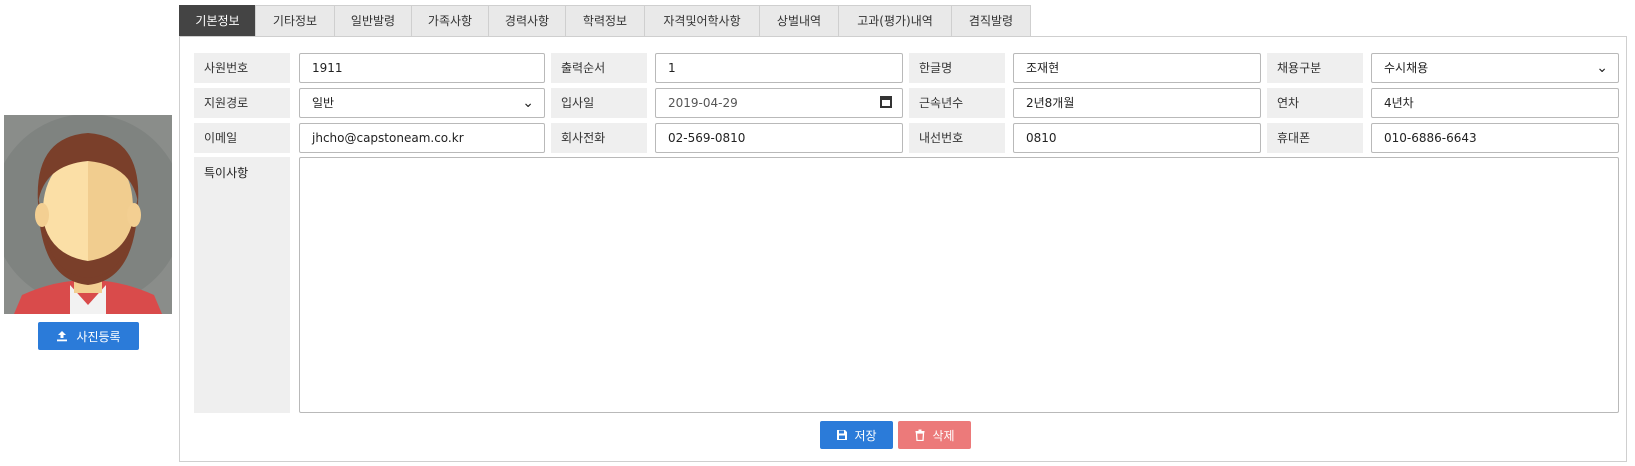  What do you see at coordinates (886, 102) in the screenshot?
I see `calendar-icon` at bounding box center [886, 102].